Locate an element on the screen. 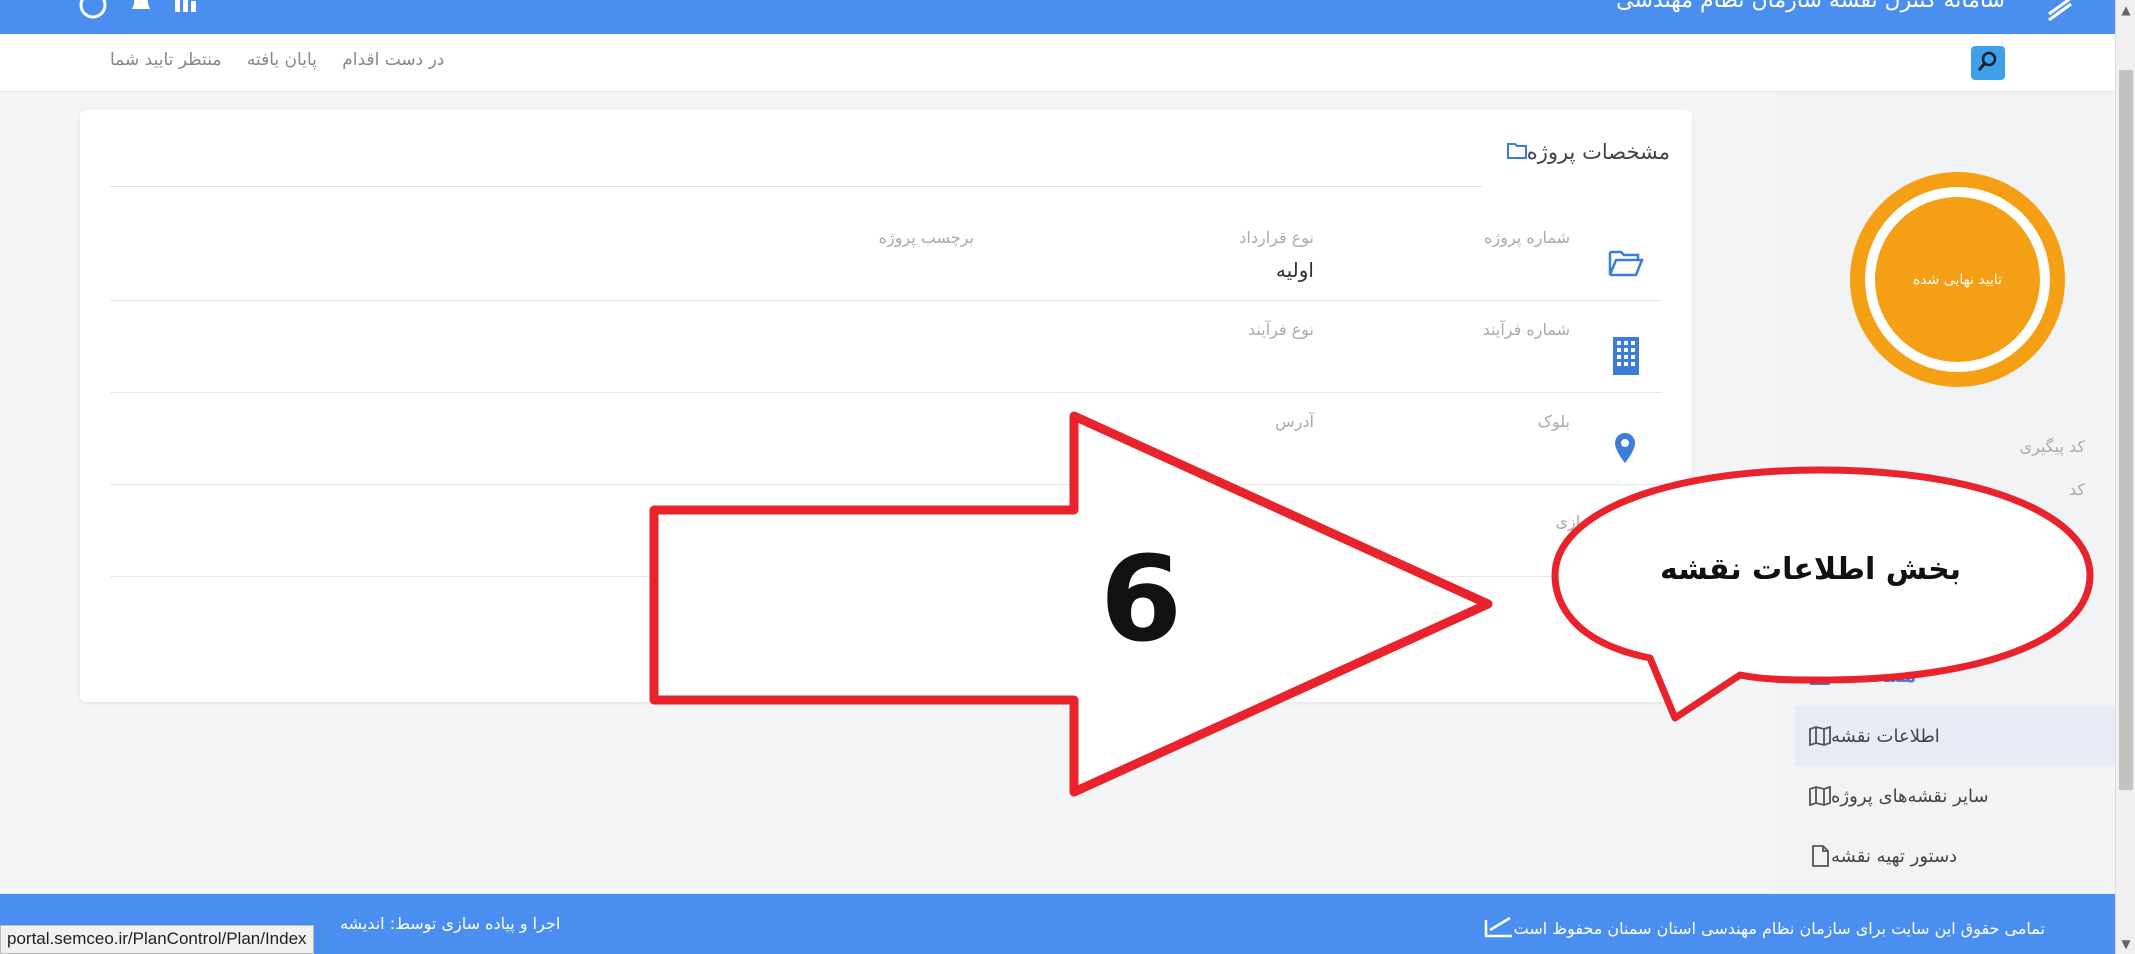 The image size is (2135, 954). top-header: سامانه کنترل نقشه سازمان نظام مهندسی is located at coordinates (1057, 17).